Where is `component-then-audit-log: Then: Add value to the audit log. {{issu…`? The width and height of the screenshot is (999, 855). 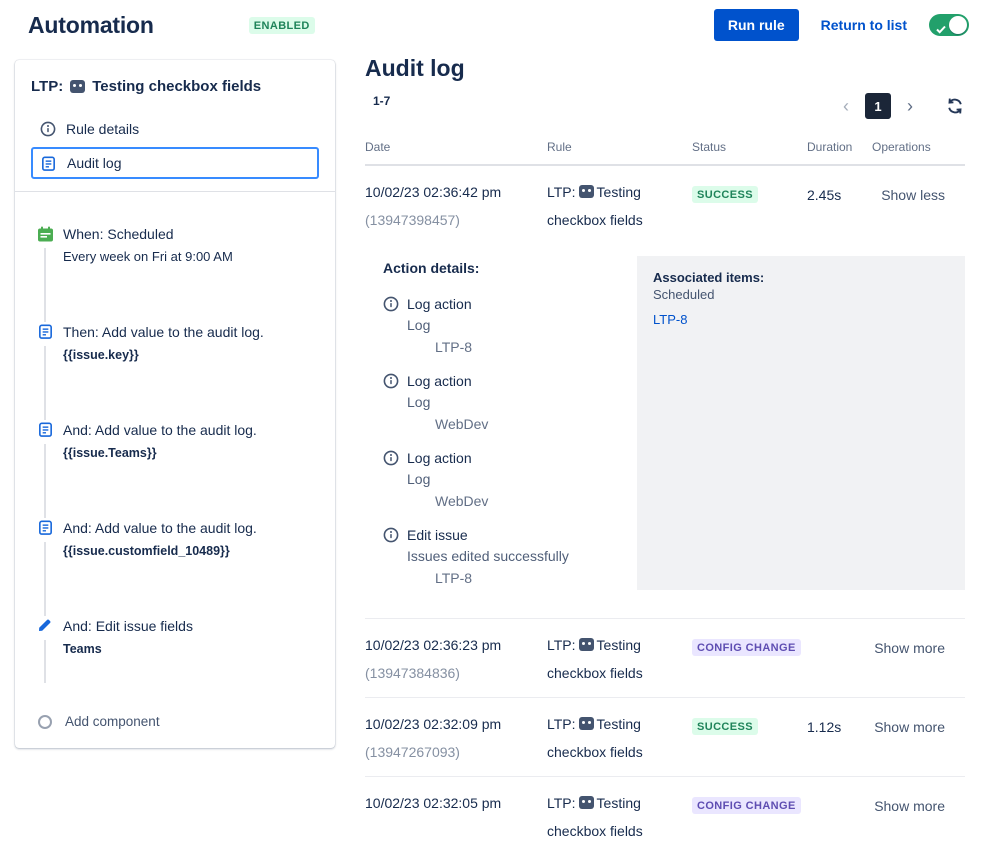
component-then-audit-log: Then: Add value to the audit log. {{issu… is located at coordinates (175, 346).